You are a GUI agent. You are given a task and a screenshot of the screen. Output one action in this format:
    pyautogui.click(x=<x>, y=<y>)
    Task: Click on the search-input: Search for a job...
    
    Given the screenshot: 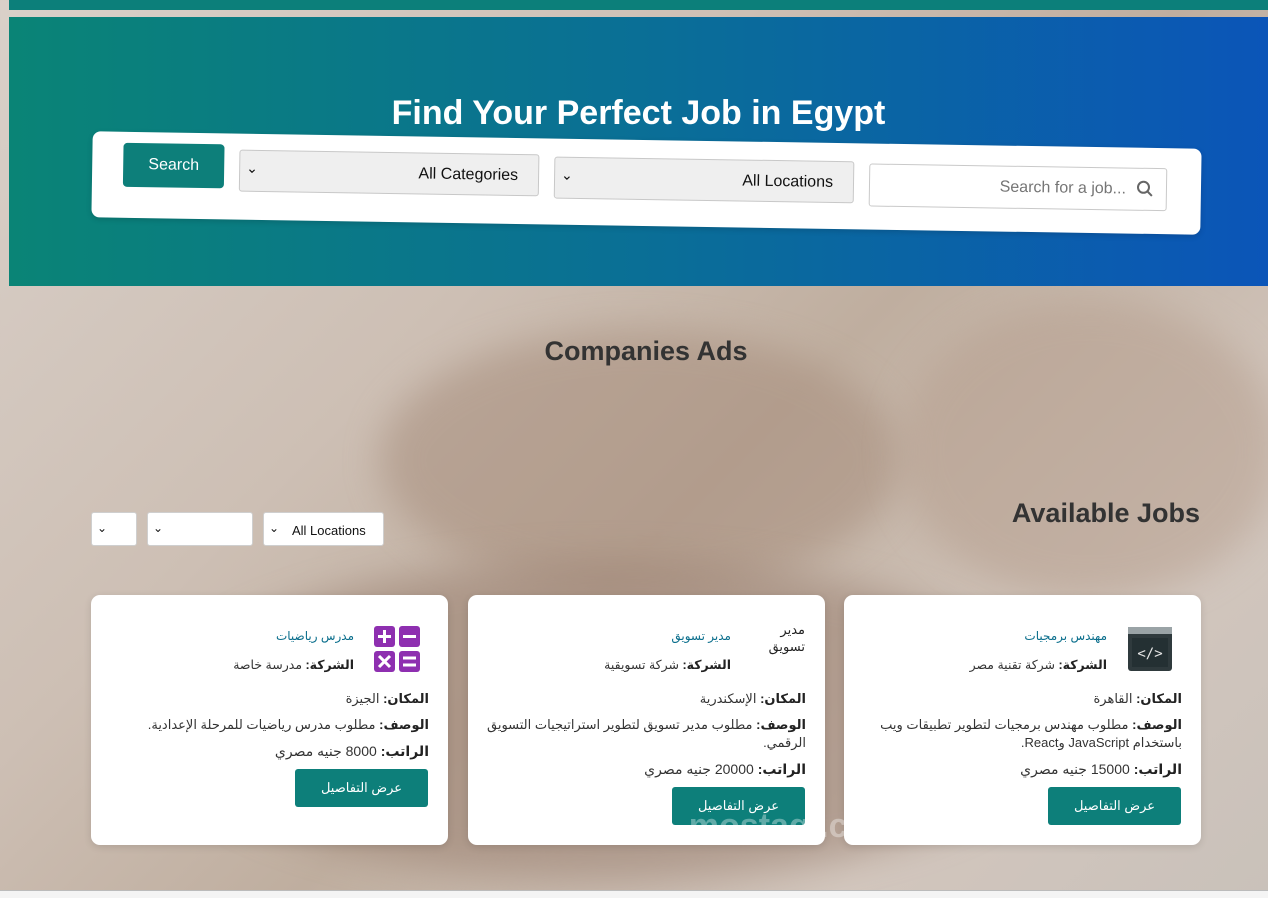 What is the action you would take?
    pyautogui.click(x=1018, y=187)
    